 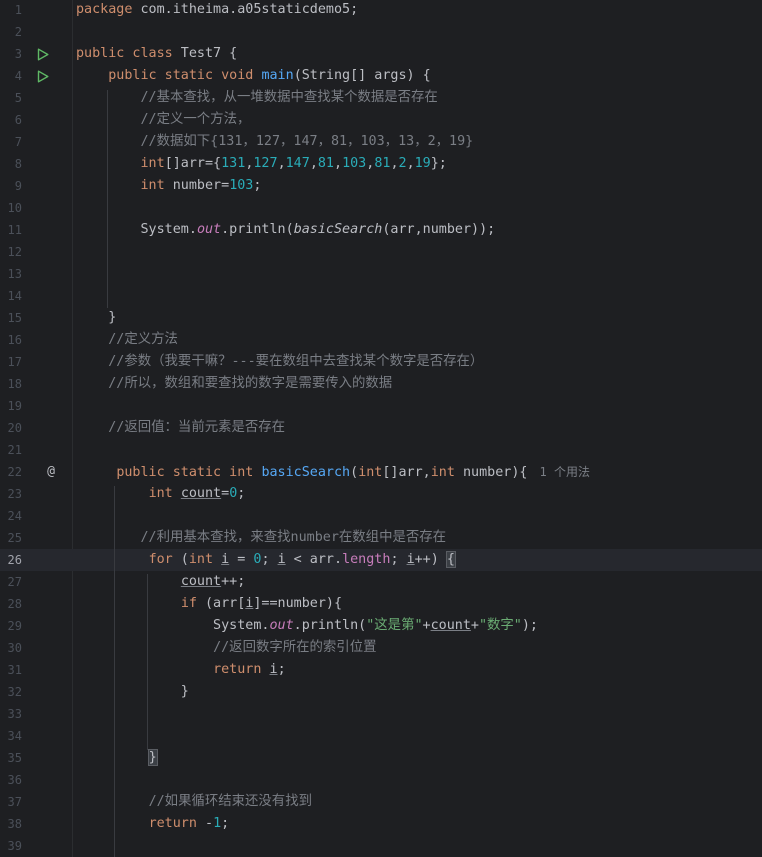 What do you see at coordinates (14, 824) in the screenshot?
I see `line-number: 38` at bounding box center [14, 824].